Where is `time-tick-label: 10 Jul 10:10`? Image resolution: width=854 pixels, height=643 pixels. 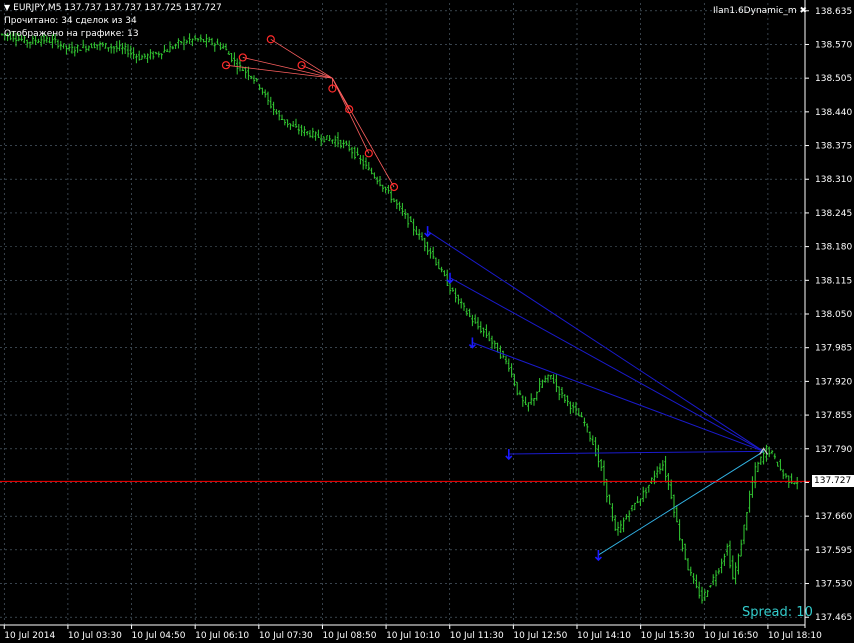 time-tick-label: 10 Jul 10:10 is located at coordinates (413, 636).